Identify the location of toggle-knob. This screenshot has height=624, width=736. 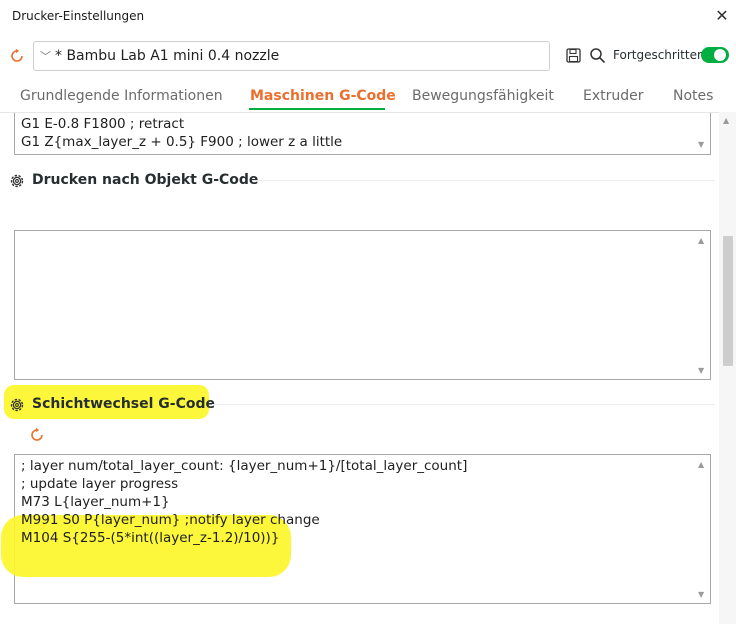
(720, 55).